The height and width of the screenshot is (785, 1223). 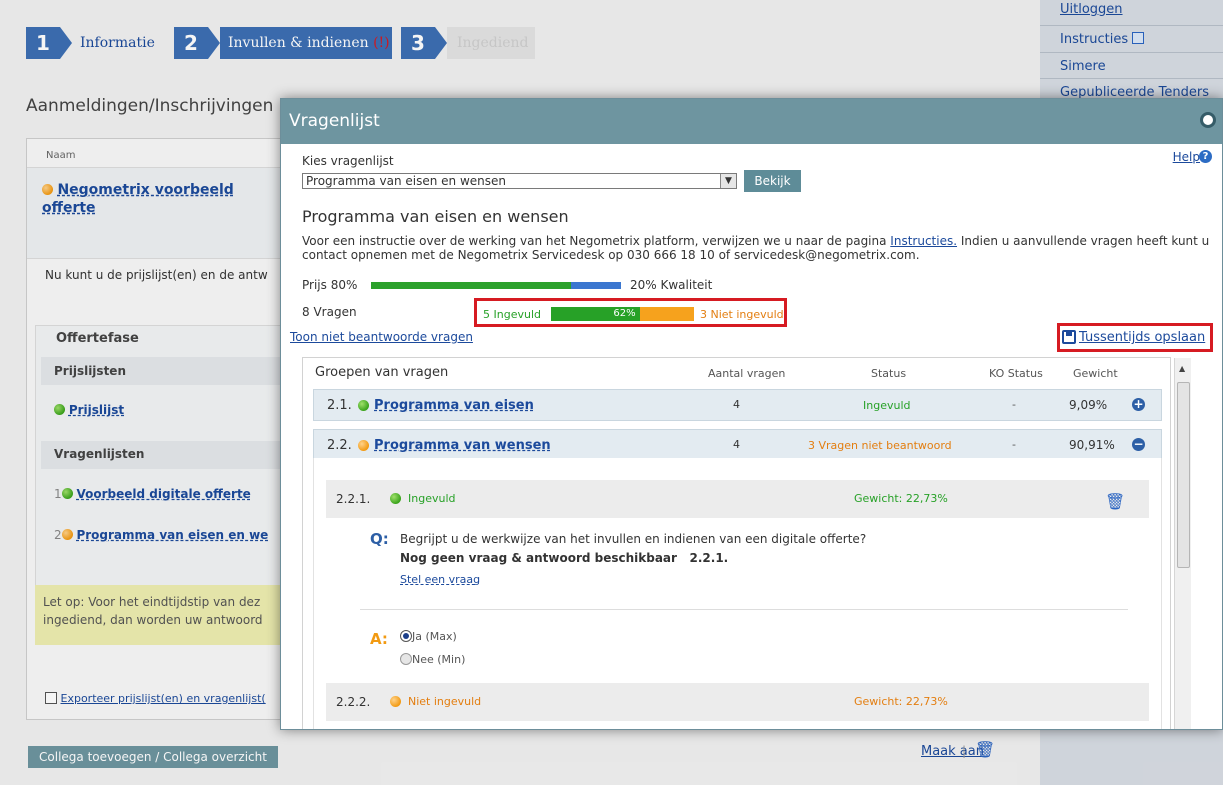 What do you see at coordinates (172, 535) in the screenshot?
I see `vl-item-link: Programma van eisen en we` at bounding box center [172, 535].